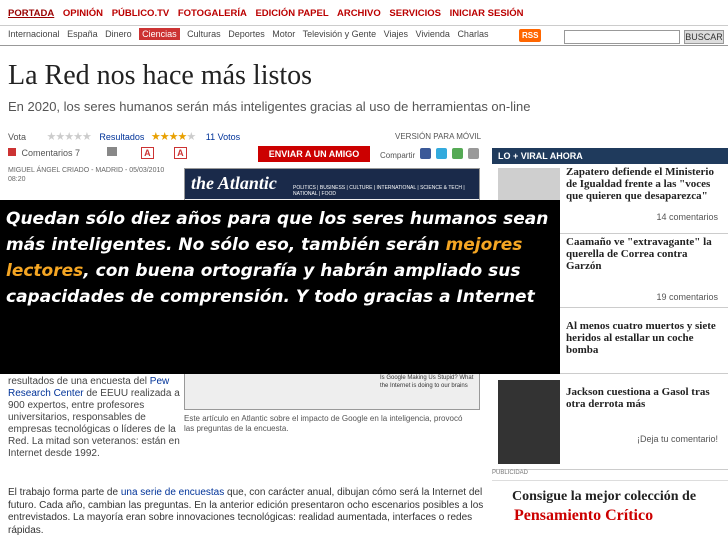 Image resolution: width=728 pixels, height=546 pixels. Describe the element at coordinates (584, 515) in the screenshot. I see `ad-line-2: Pensamiento Crítico` at that location.